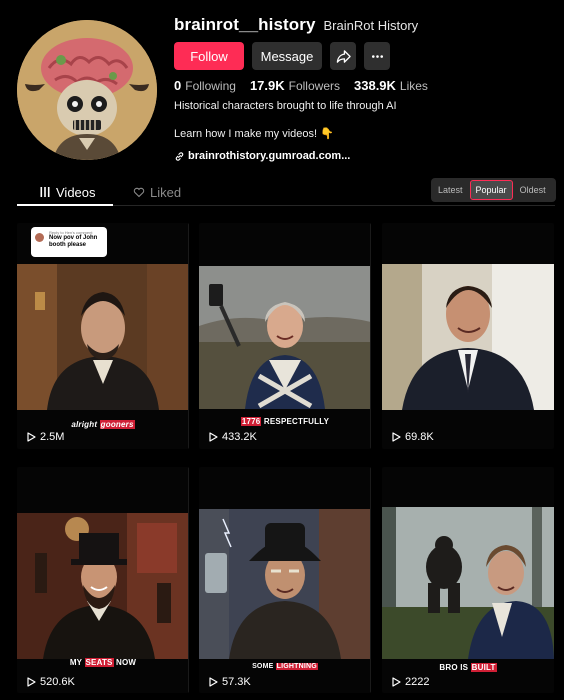  Describe the element at coordinates (413, 86) in the screenshot. I see `likes-label: Likes` at that location.